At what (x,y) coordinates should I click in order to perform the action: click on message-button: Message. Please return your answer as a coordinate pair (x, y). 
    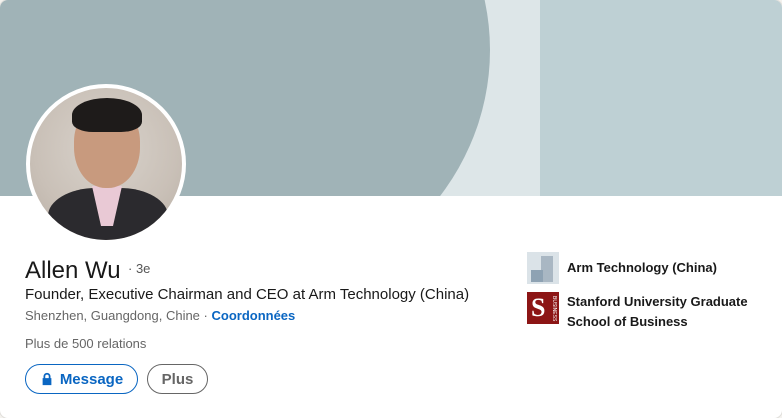
    Looking at the image, I should click on (81, 379).